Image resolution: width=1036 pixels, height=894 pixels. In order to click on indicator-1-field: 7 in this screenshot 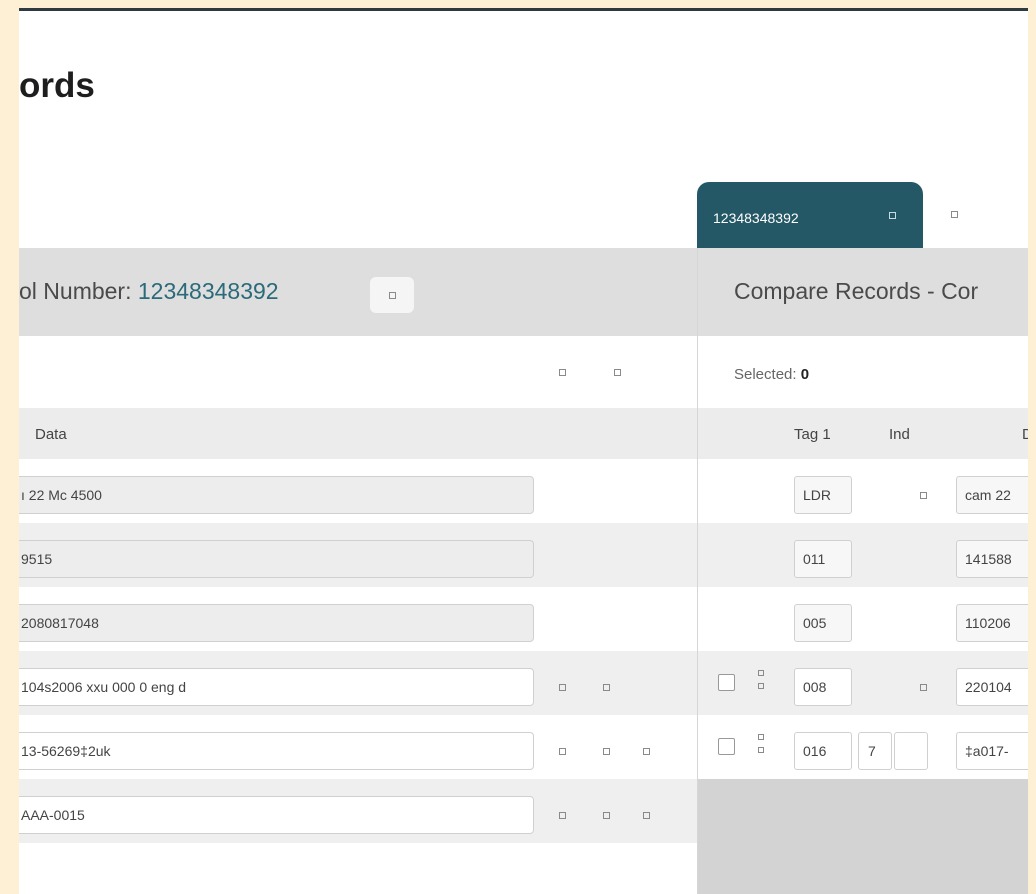, I will do `click(875, 751)`.